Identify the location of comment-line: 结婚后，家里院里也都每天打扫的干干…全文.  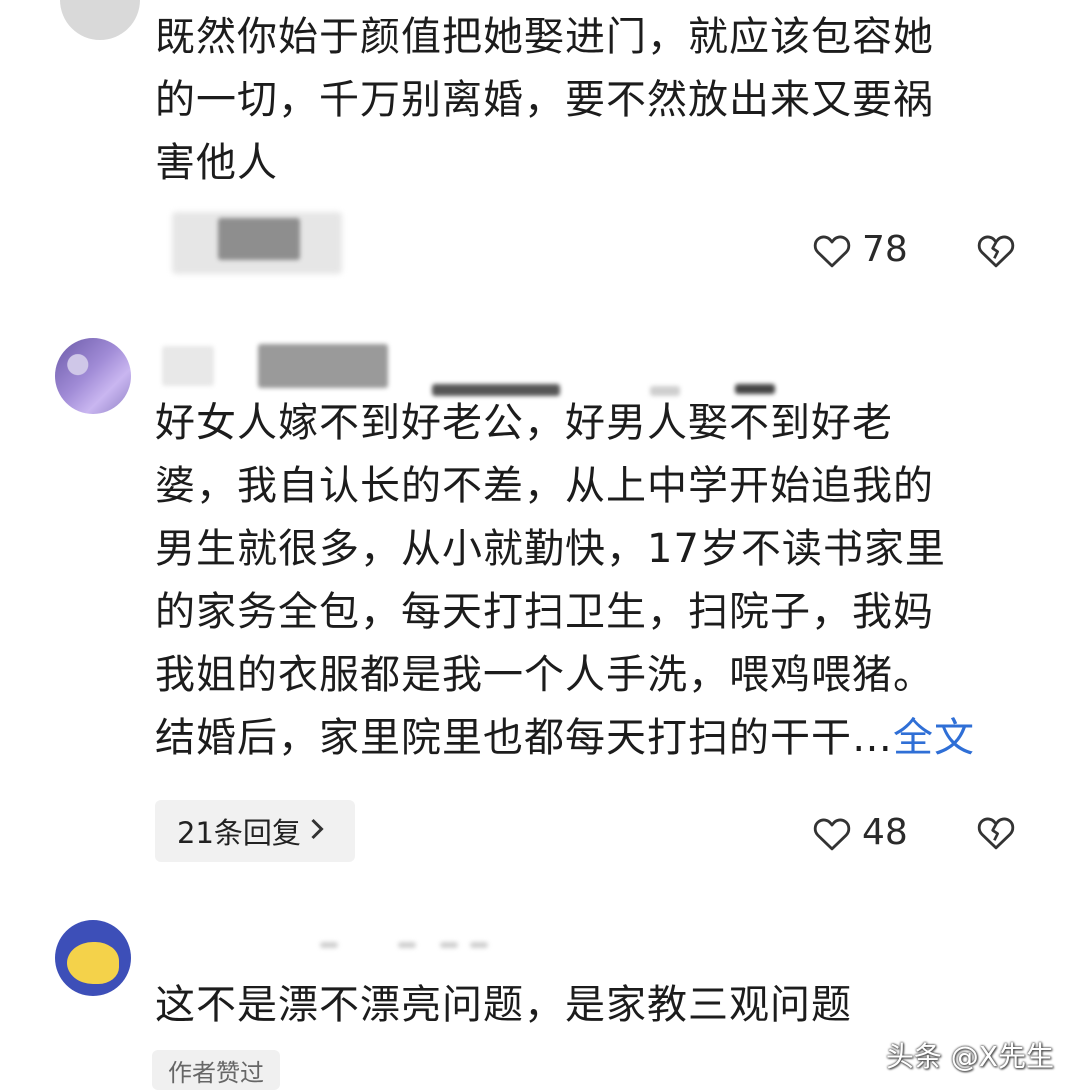
(590, 738).